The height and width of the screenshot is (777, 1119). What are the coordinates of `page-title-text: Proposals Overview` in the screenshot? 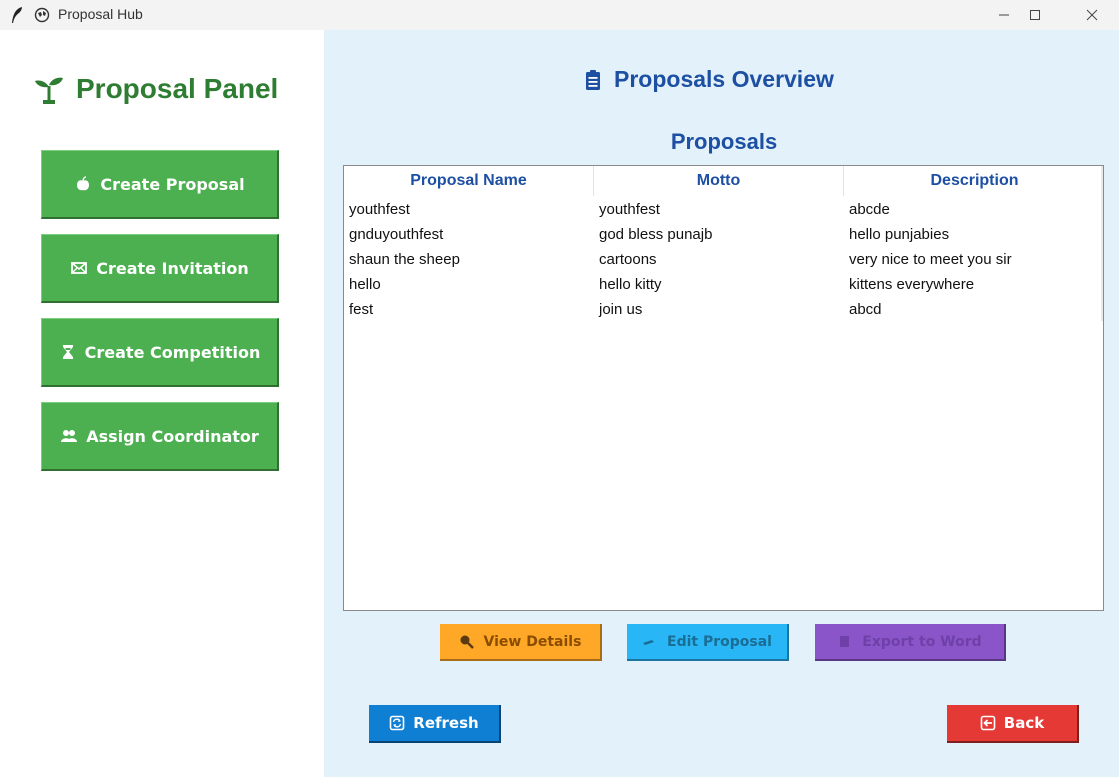 It's located at (724, 79).